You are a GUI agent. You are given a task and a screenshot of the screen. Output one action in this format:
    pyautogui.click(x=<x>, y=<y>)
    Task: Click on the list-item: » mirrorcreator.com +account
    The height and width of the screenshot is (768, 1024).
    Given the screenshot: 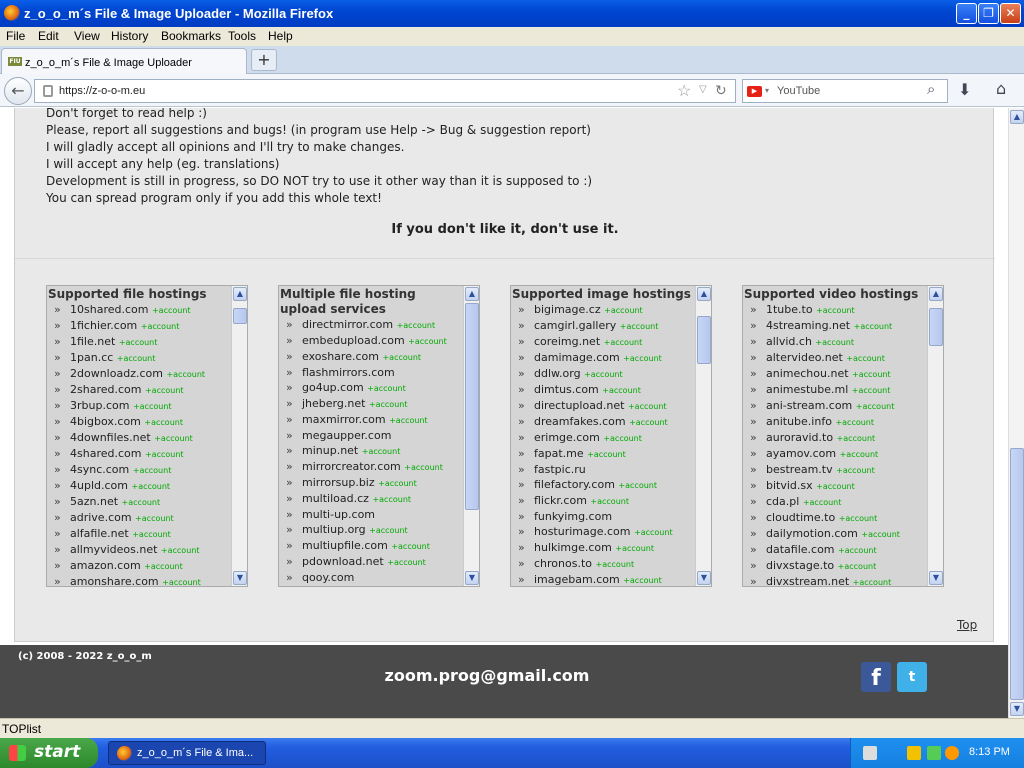 What is the action you would take?
    pyautogui.click(x=372, y=467)
    